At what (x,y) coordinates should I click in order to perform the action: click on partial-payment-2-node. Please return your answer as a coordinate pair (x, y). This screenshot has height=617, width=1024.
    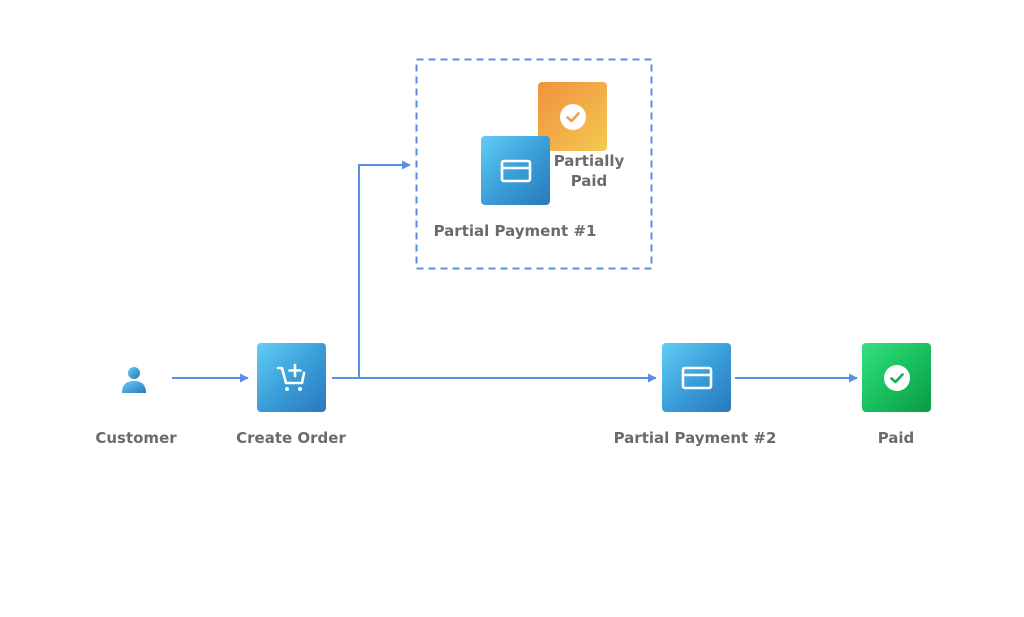
    Looking at the image, I should click on (696, 377).